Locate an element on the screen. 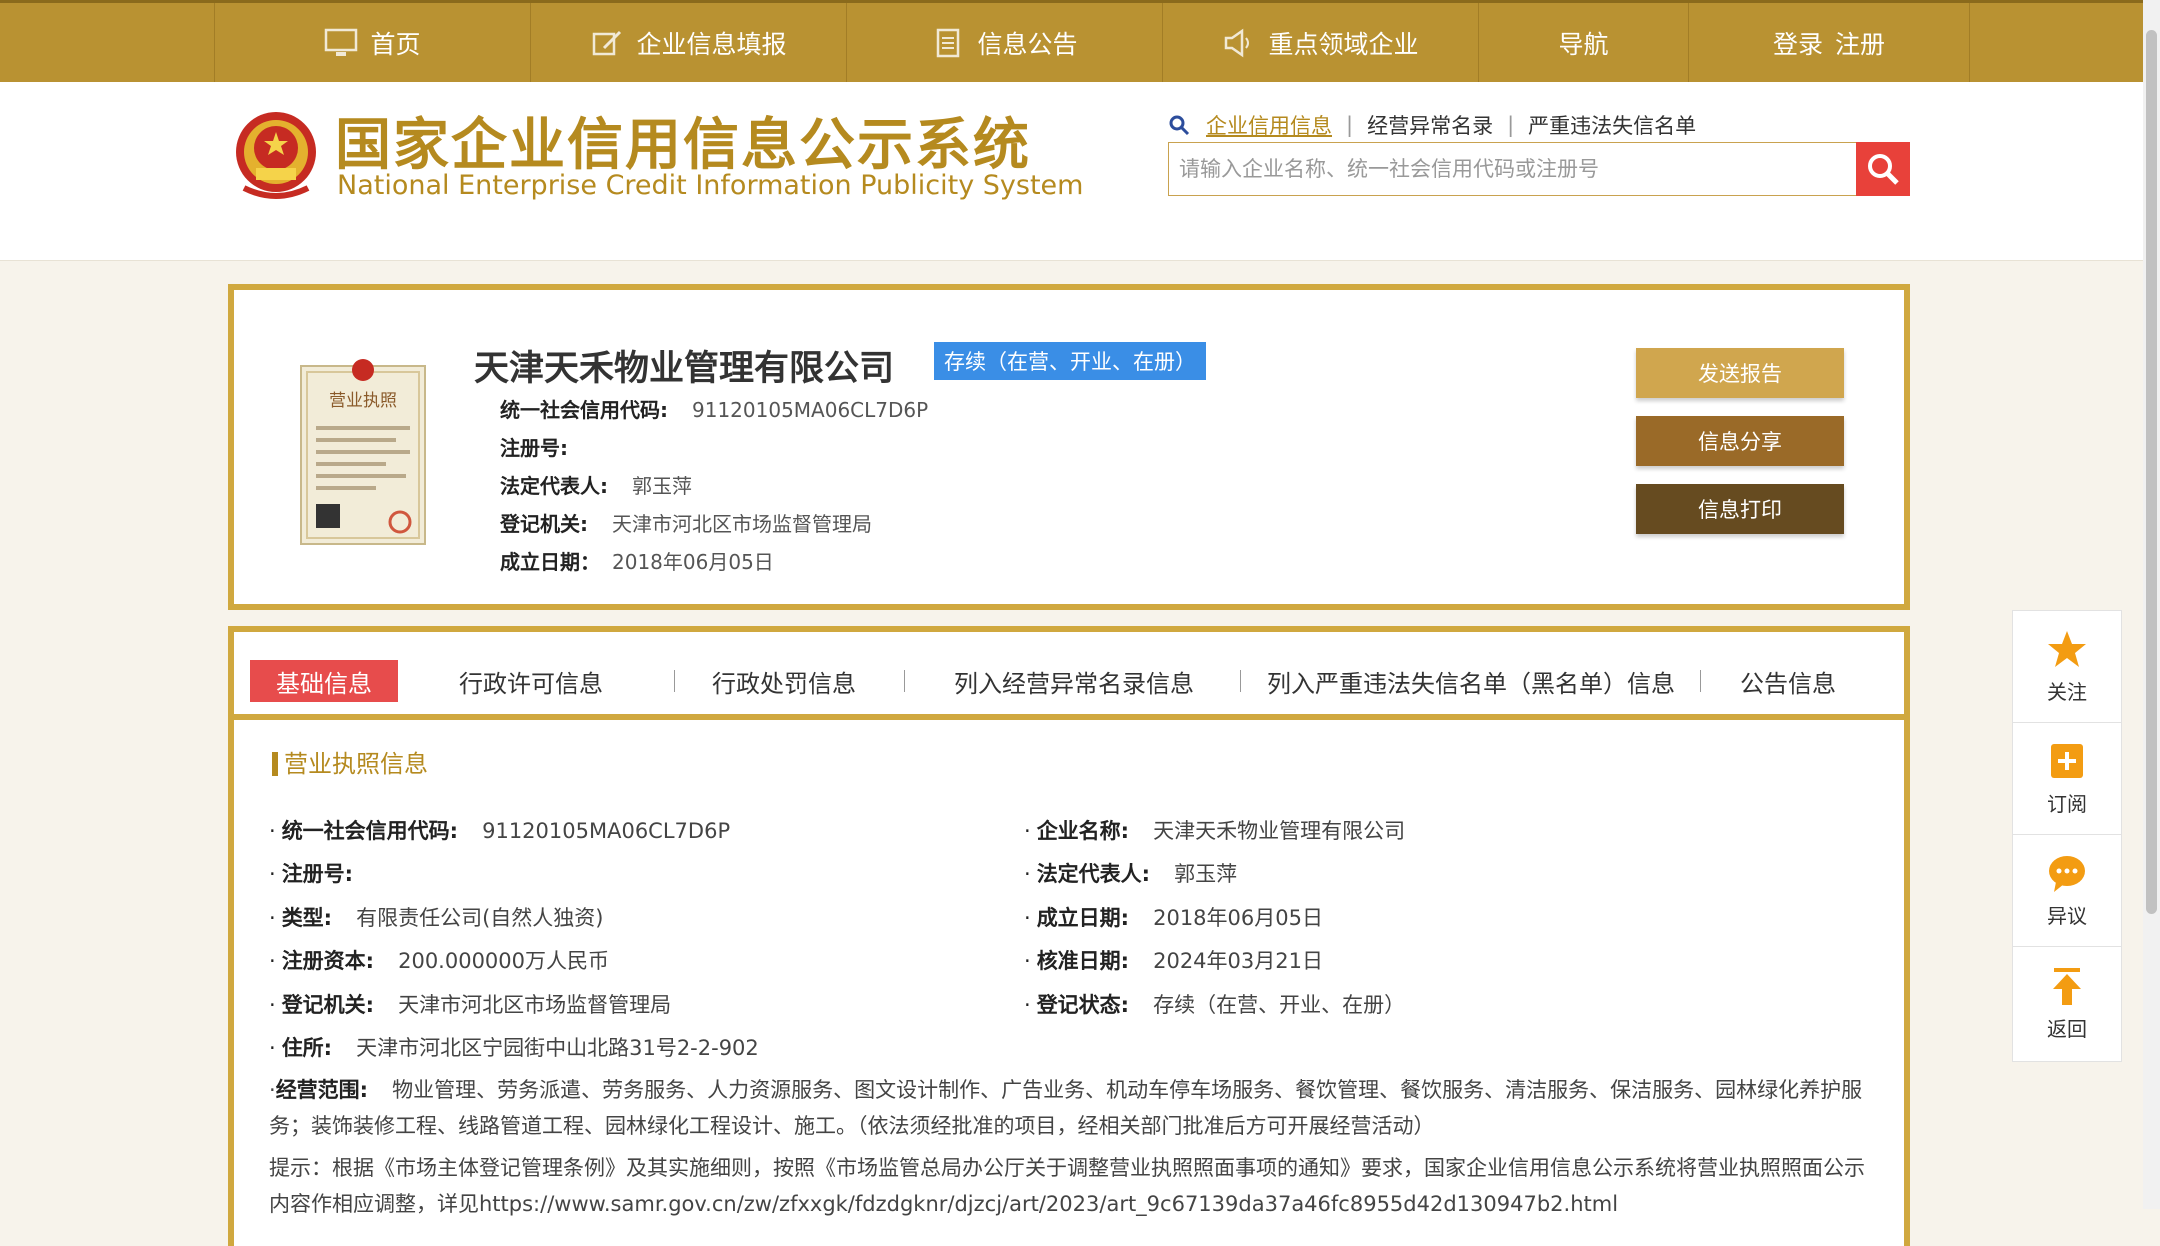  nav-home-label: 首页 is located at coordinates (395, 44).